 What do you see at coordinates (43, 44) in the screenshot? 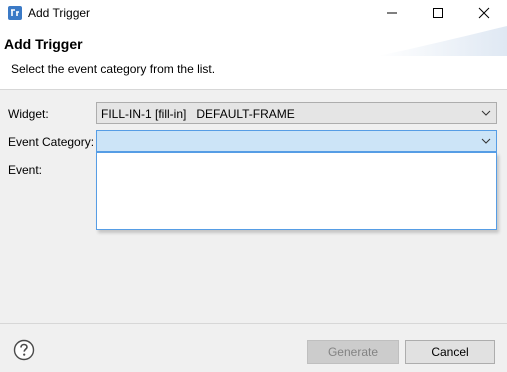
I see `dialog-title: Add Trigger` at bounding box center [43, 44].